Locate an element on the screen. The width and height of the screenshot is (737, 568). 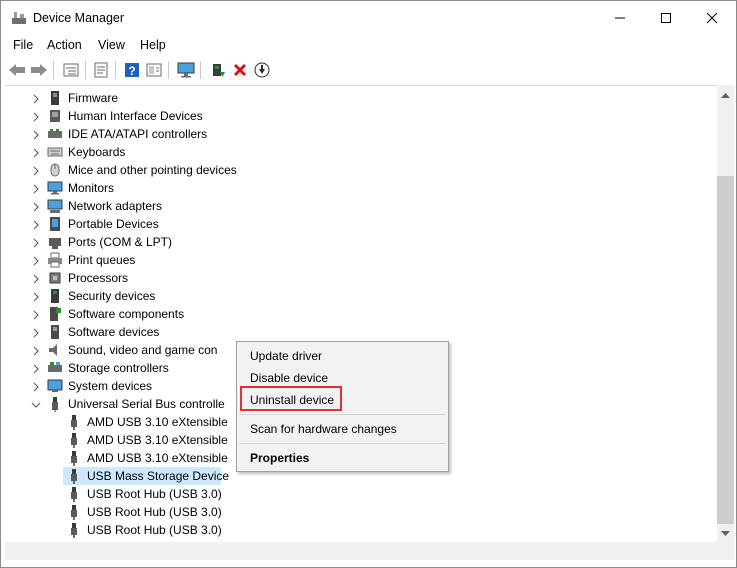
ctx-uninstall-device: Uninstall device is located at coordinates (292, 400).